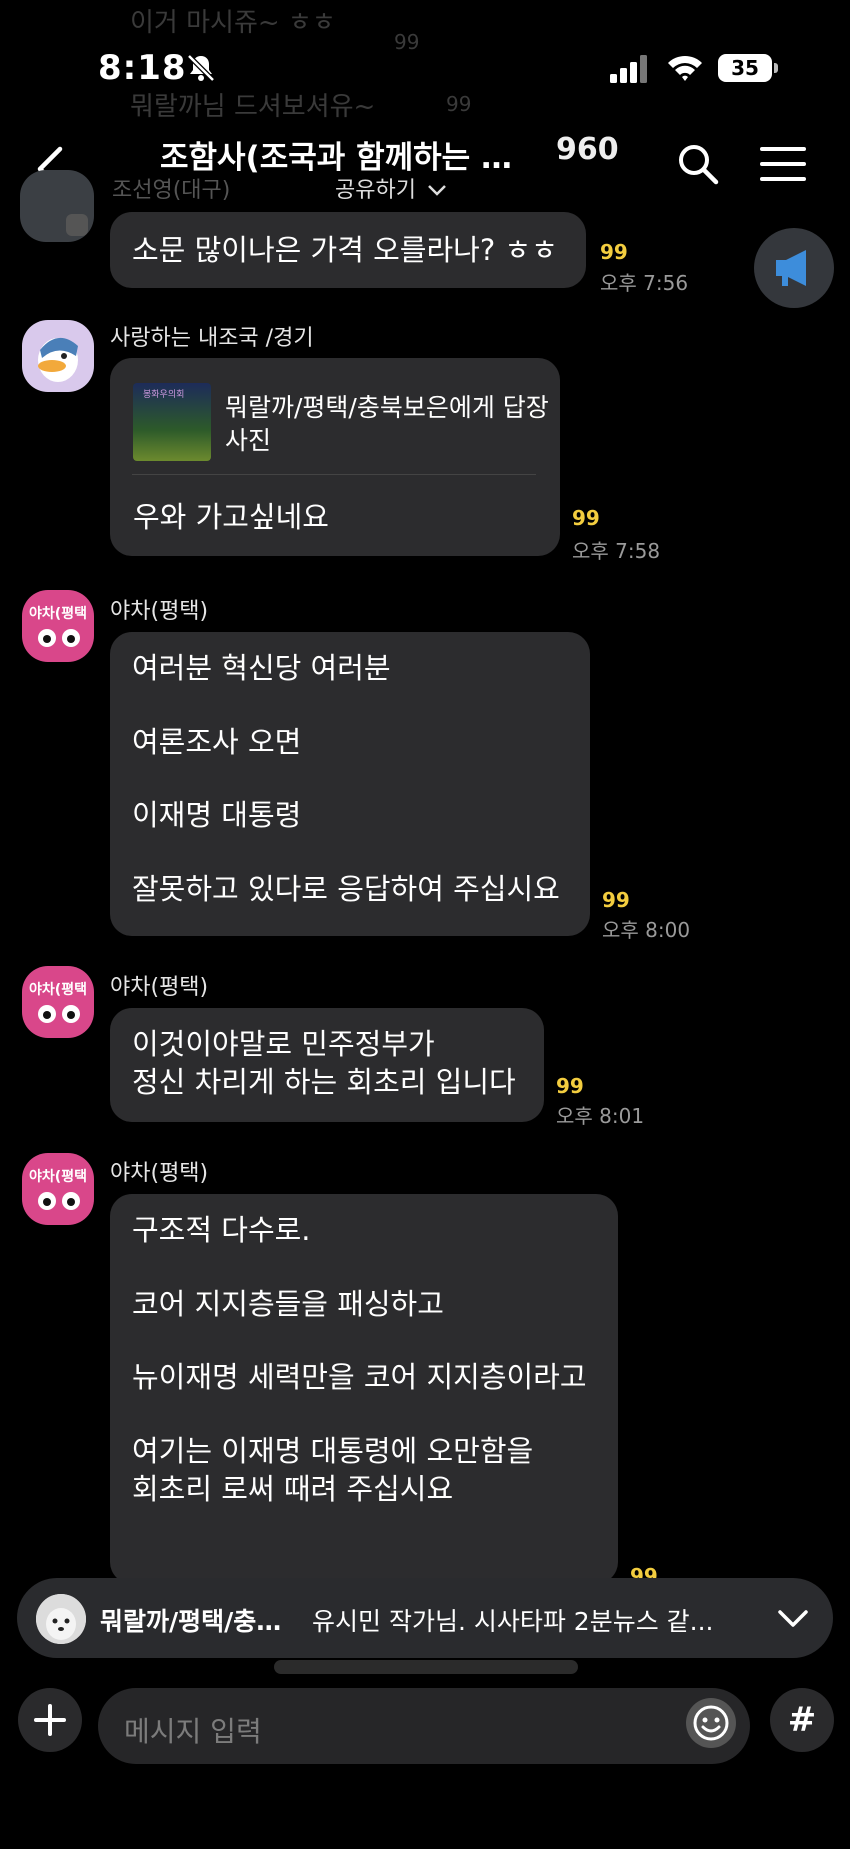 This screenshot has height=1849, width=850. What do you see at coordinates (171, 190) in the screenshot?
I see `partial-sender: 조선영(대구)` at bounding box center [171, 190].